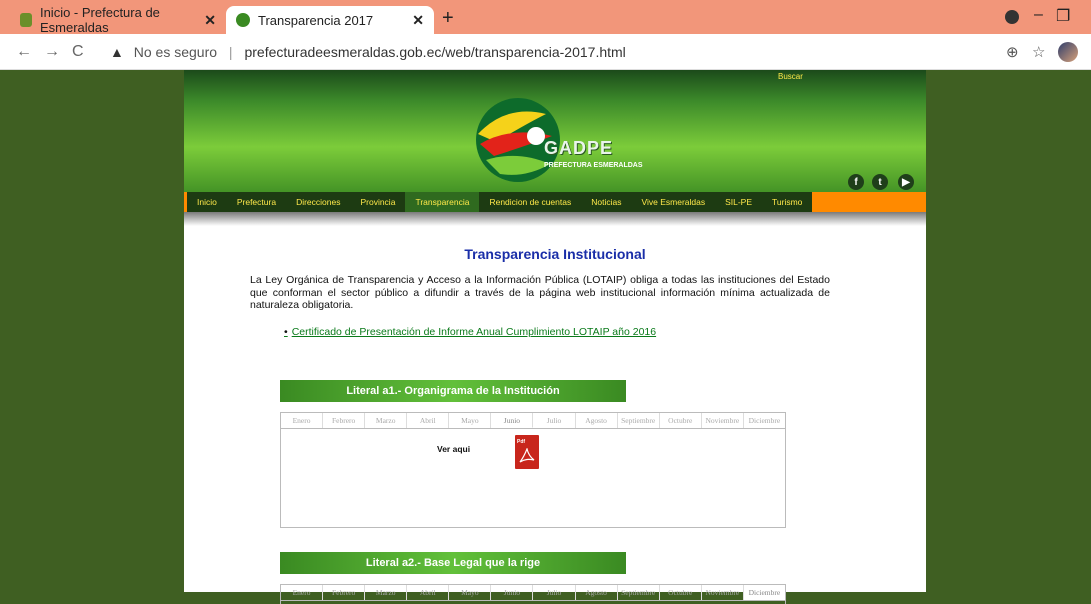  I want to click on nav-item: Rendicion de cuentas, so click(530, 202).